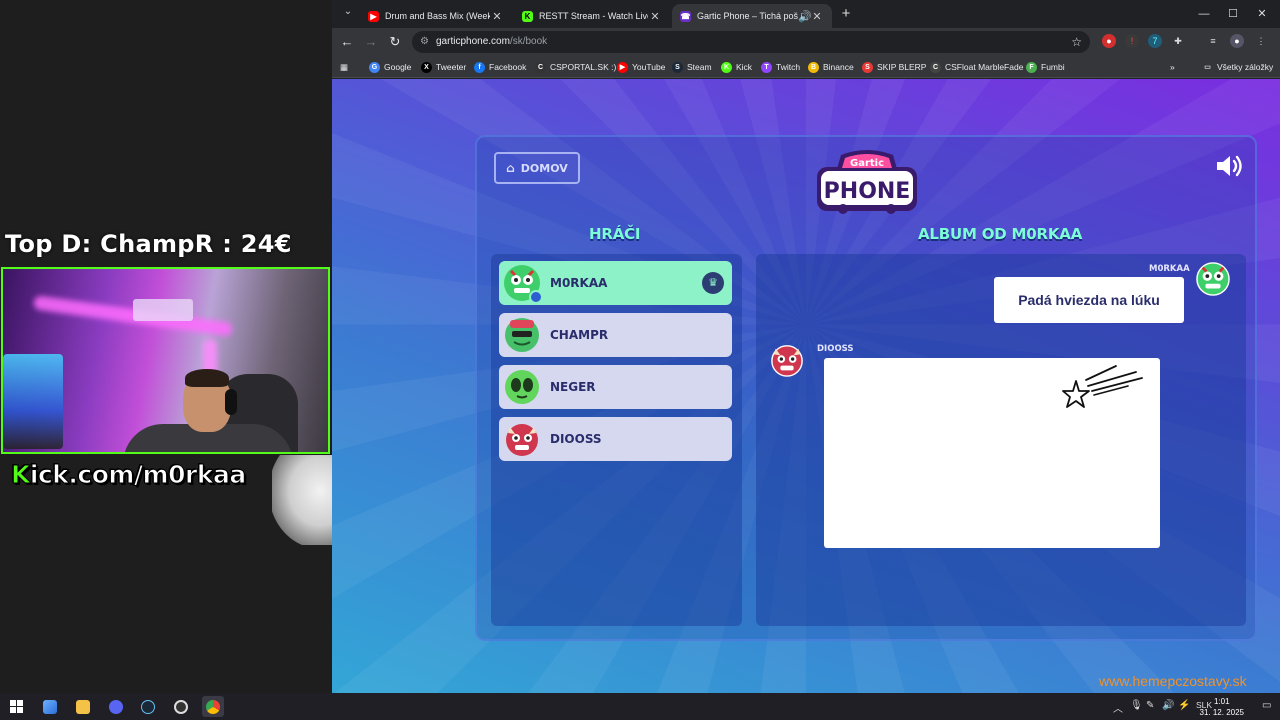 This screenshot has height=720, width=1280. What do you see at coordinates (165, 360) in the screenshot?
I see `webcam-feed` at bounding box center [165, 360].